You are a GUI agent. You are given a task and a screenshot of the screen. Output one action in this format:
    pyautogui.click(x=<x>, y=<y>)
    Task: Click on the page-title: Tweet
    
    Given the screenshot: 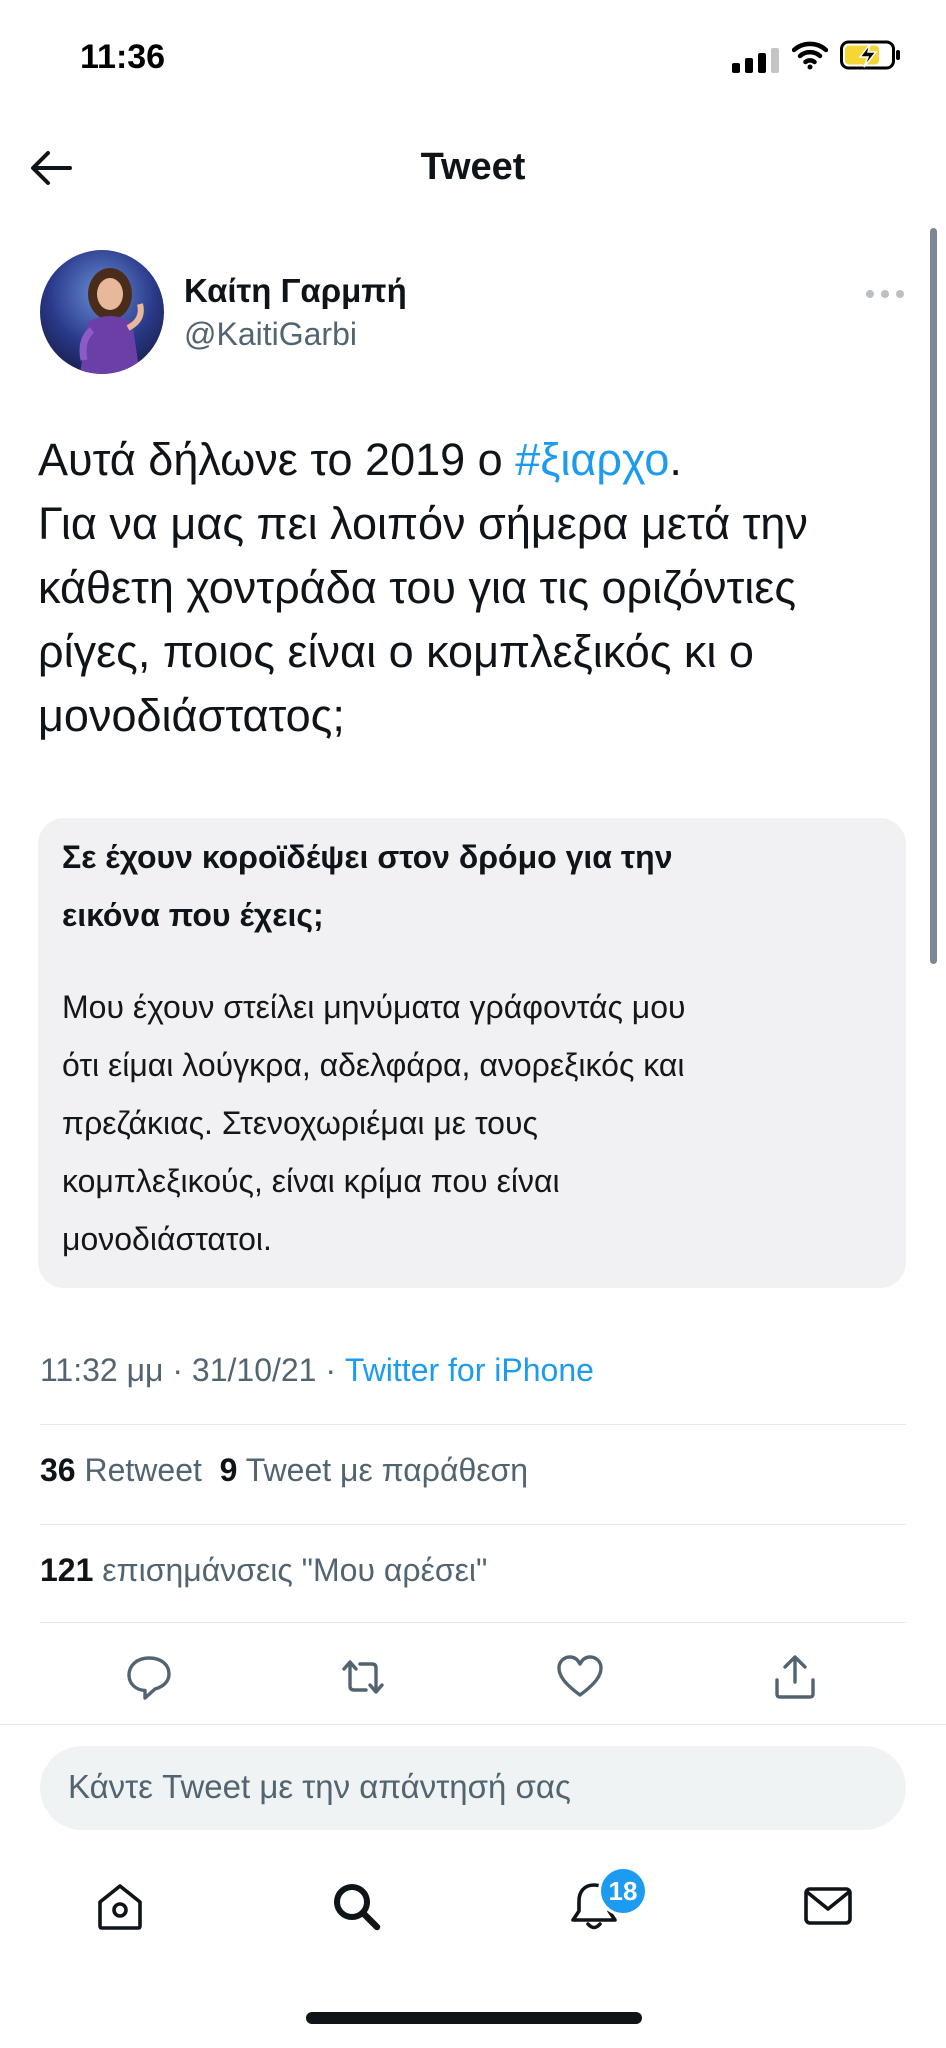 What is the action you would take?
    pyautogui.click(x=473, y=167)
    